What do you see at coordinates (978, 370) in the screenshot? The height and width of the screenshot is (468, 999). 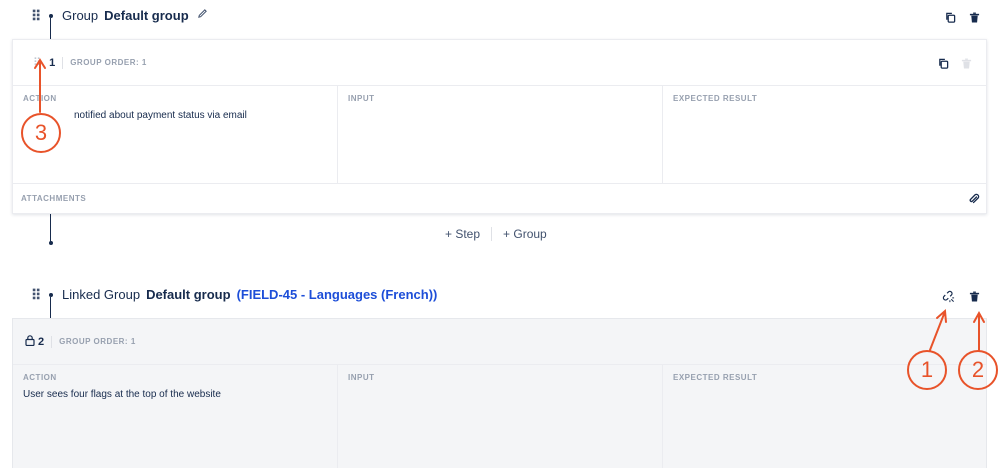 I see `annotation-marker-2: 2` at bounding box center [978, 370].